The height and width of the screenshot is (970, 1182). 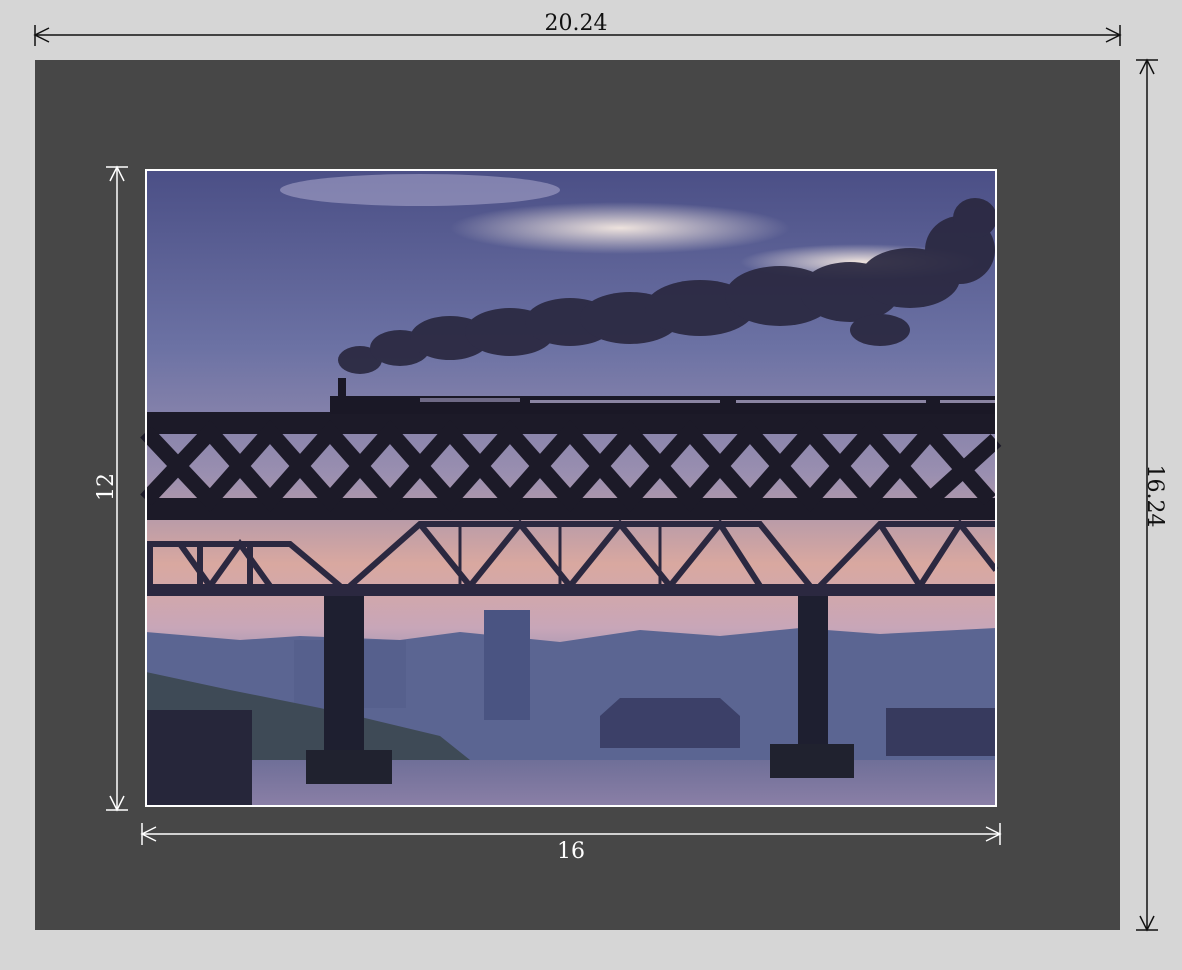 What do you see at coordinates (571, 783) in the screenshot?
I see `river` at bounding box center [571, 783].